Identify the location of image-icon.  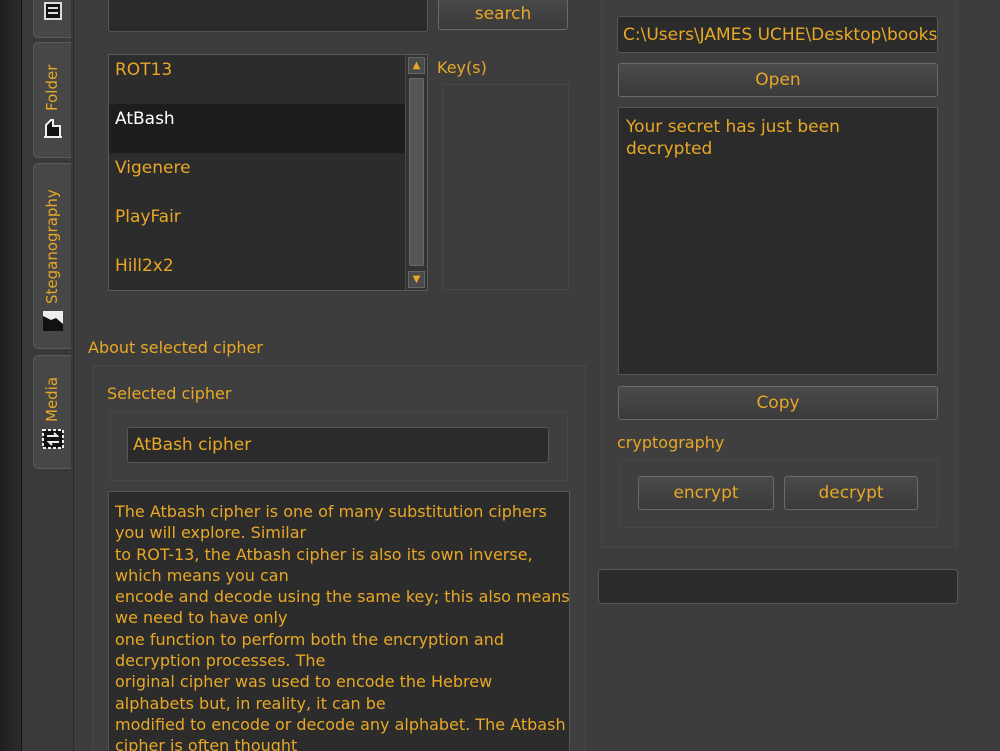
(53, 321).